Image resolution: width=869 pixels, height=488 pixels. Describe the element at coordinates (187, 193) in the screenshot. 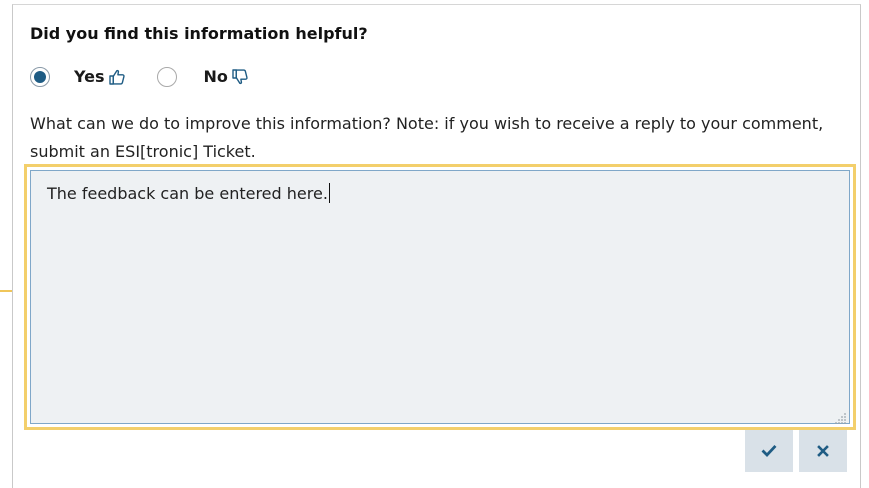

I see `comment-text: The feedback can be entered here.` at that location.